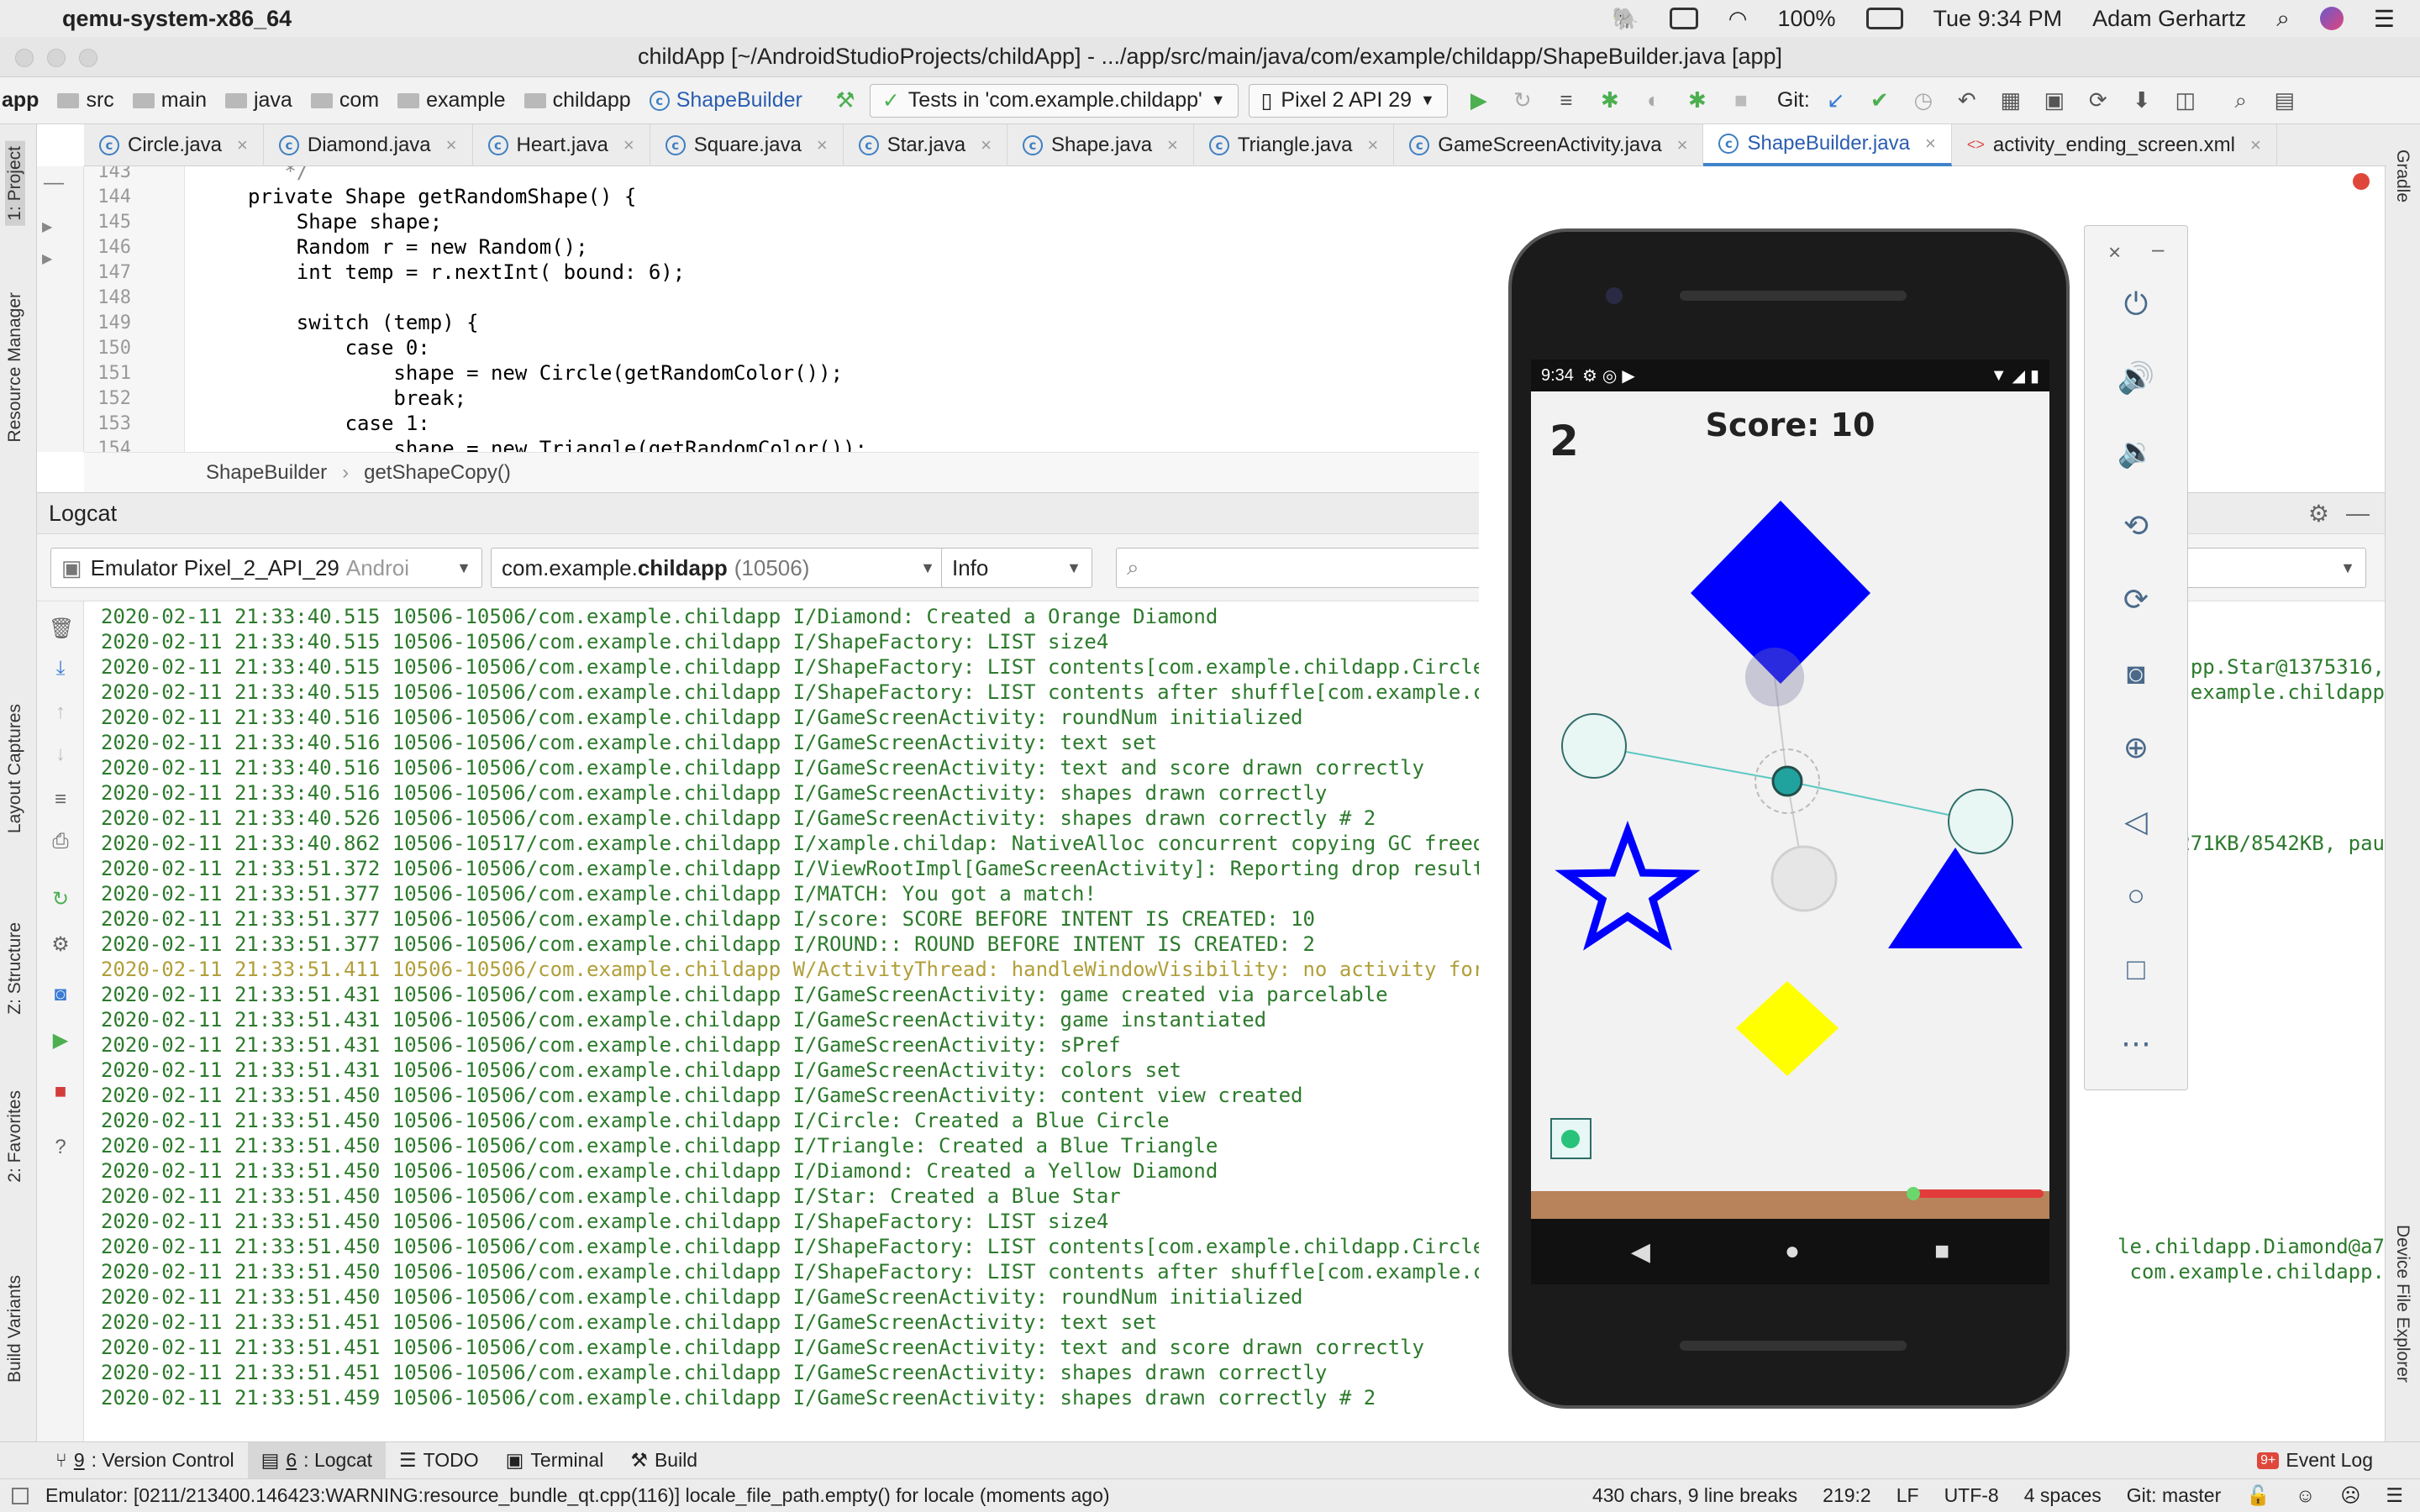  What do you see at coordinates (1836, 100) in the screenshot?
I see `git-update-icon: ↙` at bounding box center [1836, 100].